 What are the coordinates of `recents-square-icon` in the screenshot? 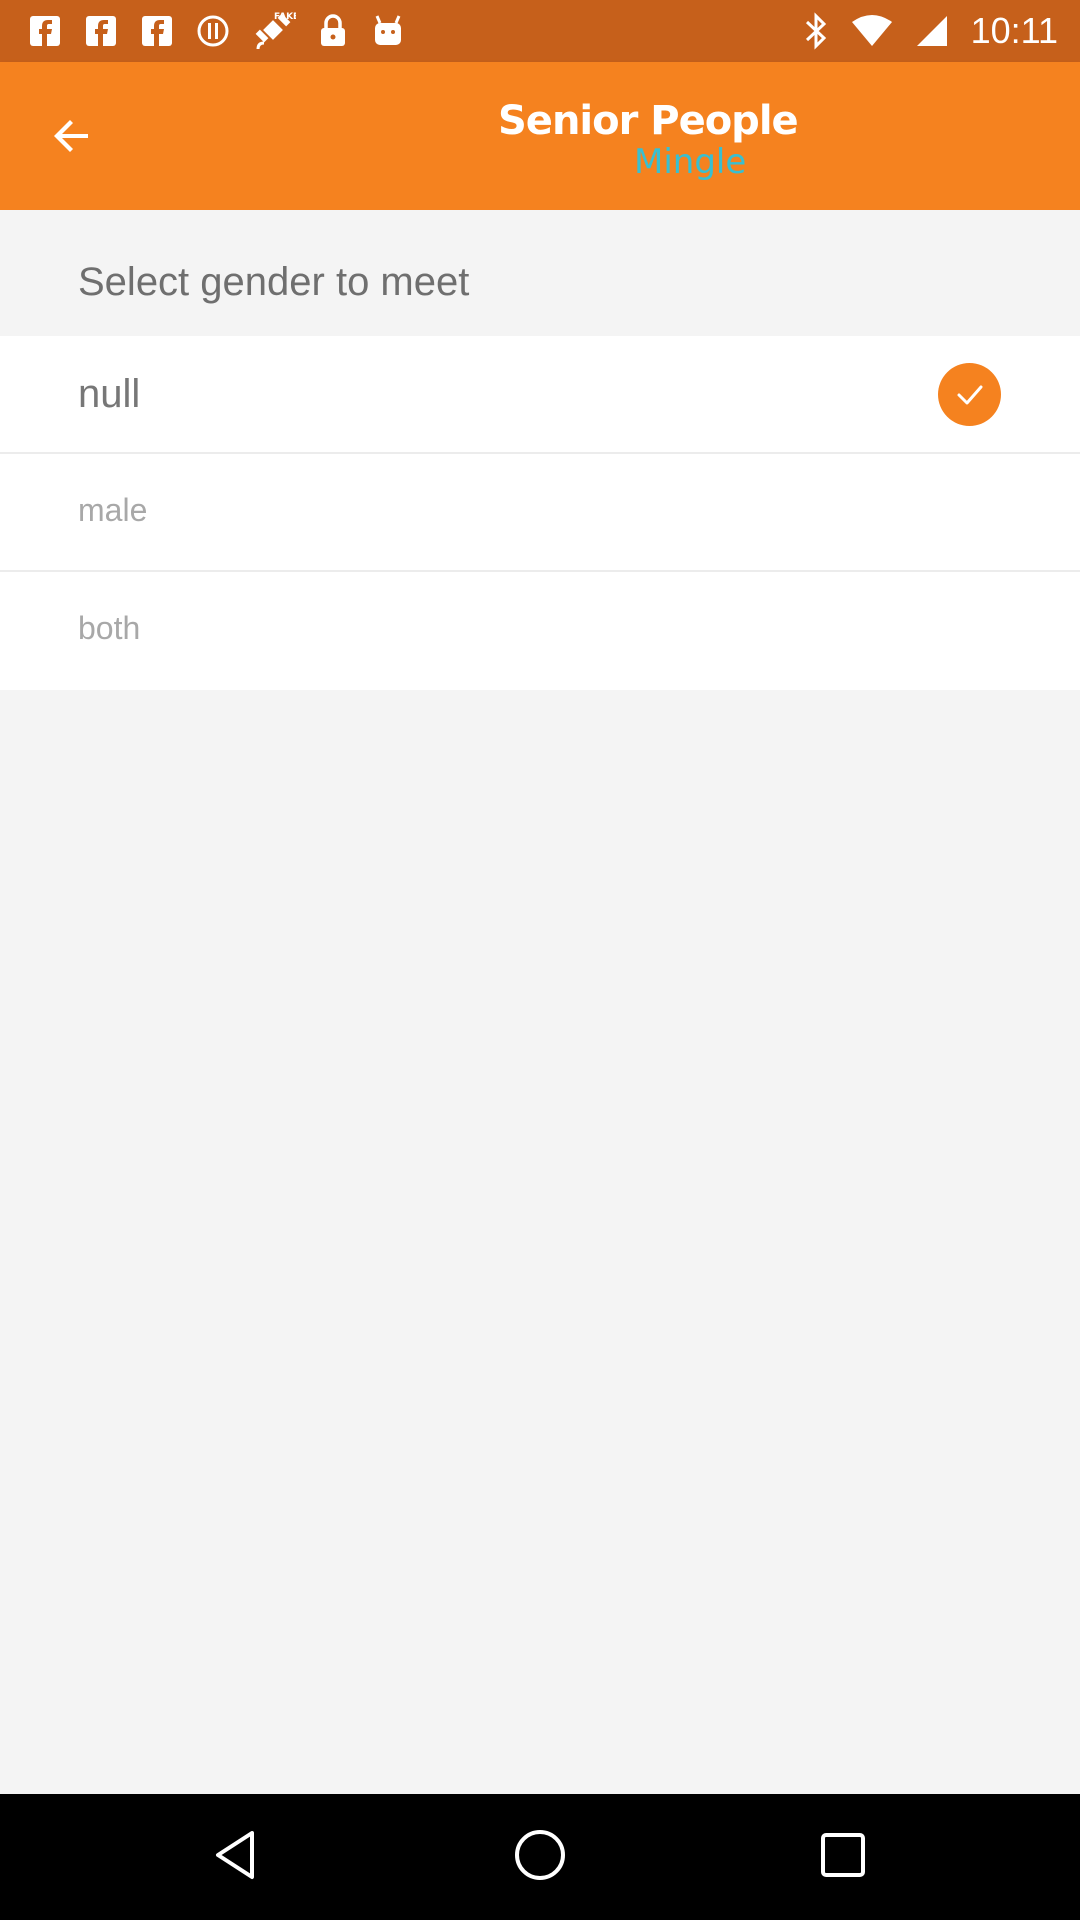 It's located at (843, 1857).